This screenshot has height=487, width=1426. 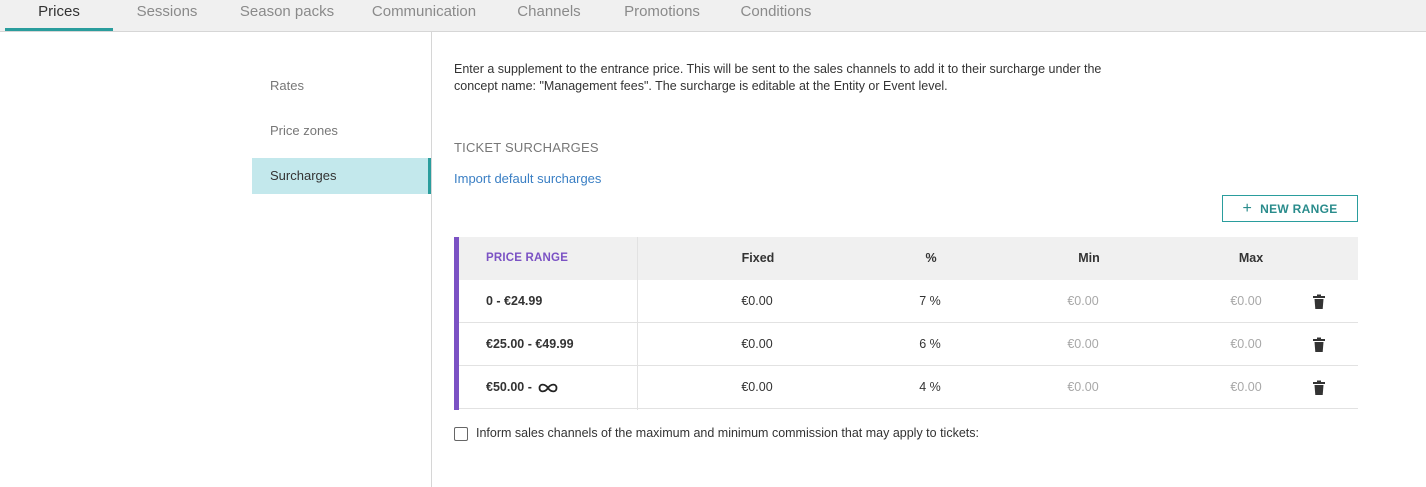 I want to click on row-price-range: €25.00 - €49.99, so click(x=530, y=344).